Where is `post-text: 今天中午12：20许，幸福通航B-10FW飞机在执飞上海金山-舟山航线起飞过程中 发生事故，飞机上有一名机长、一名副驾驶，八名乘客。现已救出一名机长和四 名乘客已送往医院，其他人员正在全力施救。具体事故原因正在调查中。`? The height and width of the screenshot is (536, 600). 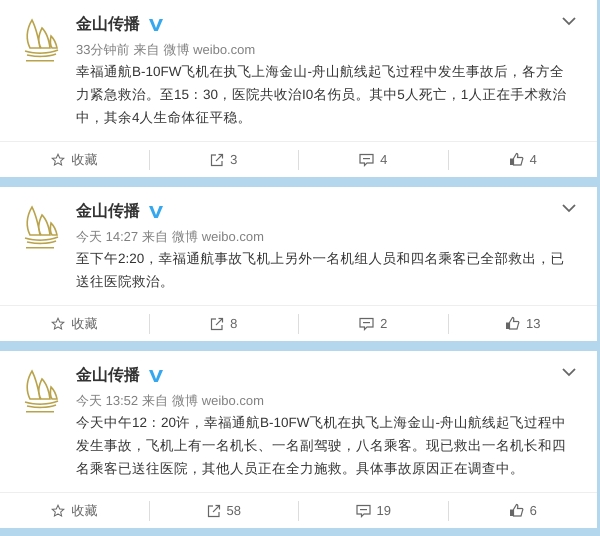 post-text: 今天中午12：20许，幸福通航B-10FW飞机在执飞上海金山-舟山航线起飞过程中 发生事故，飞机上有一名机长、一名副驾驶，八名乘客。现已救出一名机长和四 名乘客已送往医院，其他人员正在全力施救。具体事故原因正在调查中。 is located at coordinates (322, 446).